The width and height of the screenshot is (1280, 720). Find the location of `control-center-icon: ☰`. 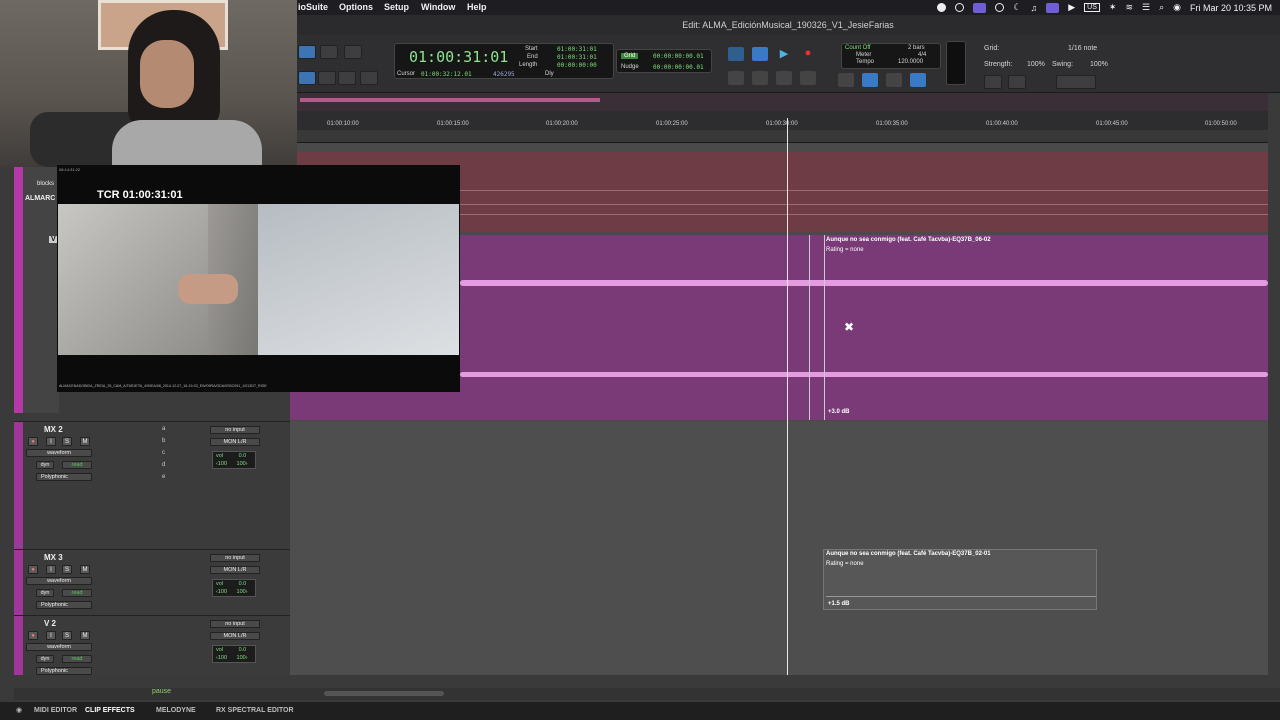

control-center-icon: ☰ is located at coordinates (1146, 7).